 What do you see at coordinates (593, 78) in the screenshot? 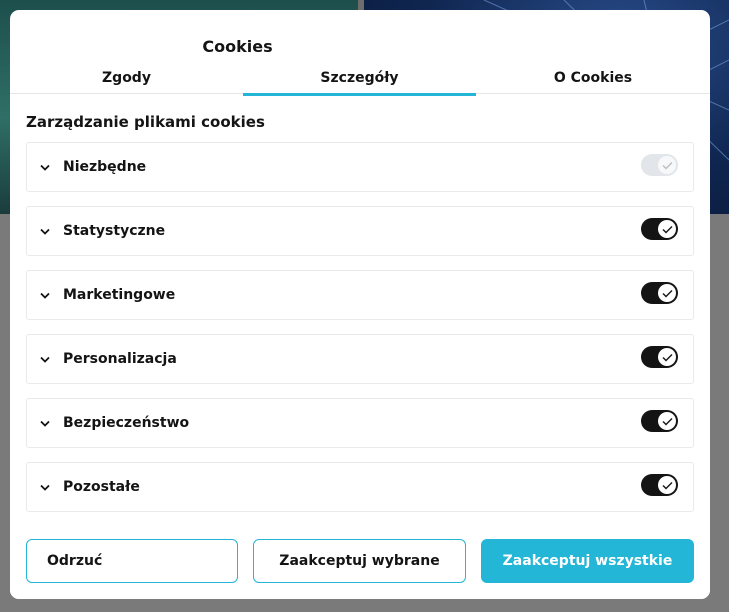
I see `tab-about-cookies: O Cookies` at bounding box center [593, 78].